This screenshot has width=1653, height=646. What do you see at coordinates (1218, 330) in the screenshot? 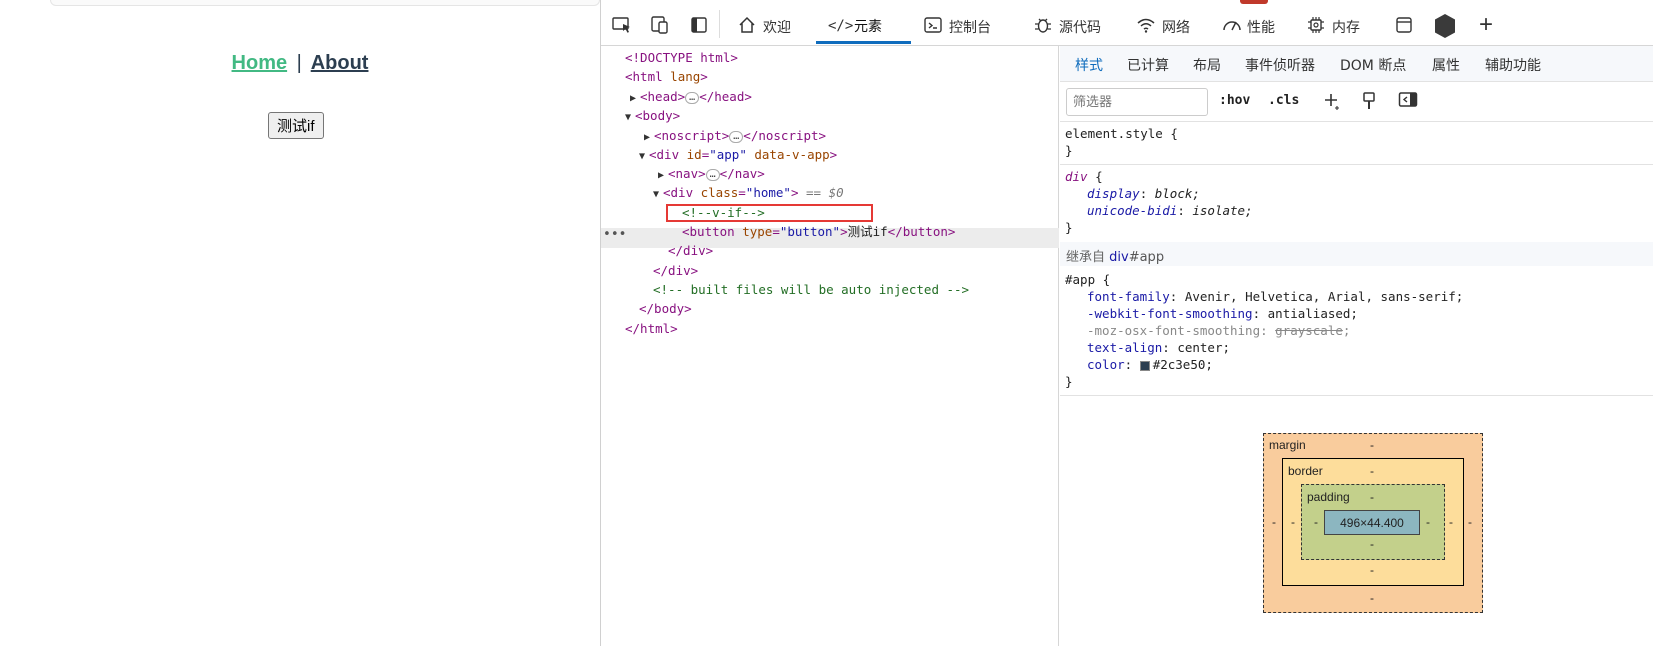
I see `css-property-disabled: -moz-osx-font-smoothing: grayscale;` at bounding box center [1218, 330].